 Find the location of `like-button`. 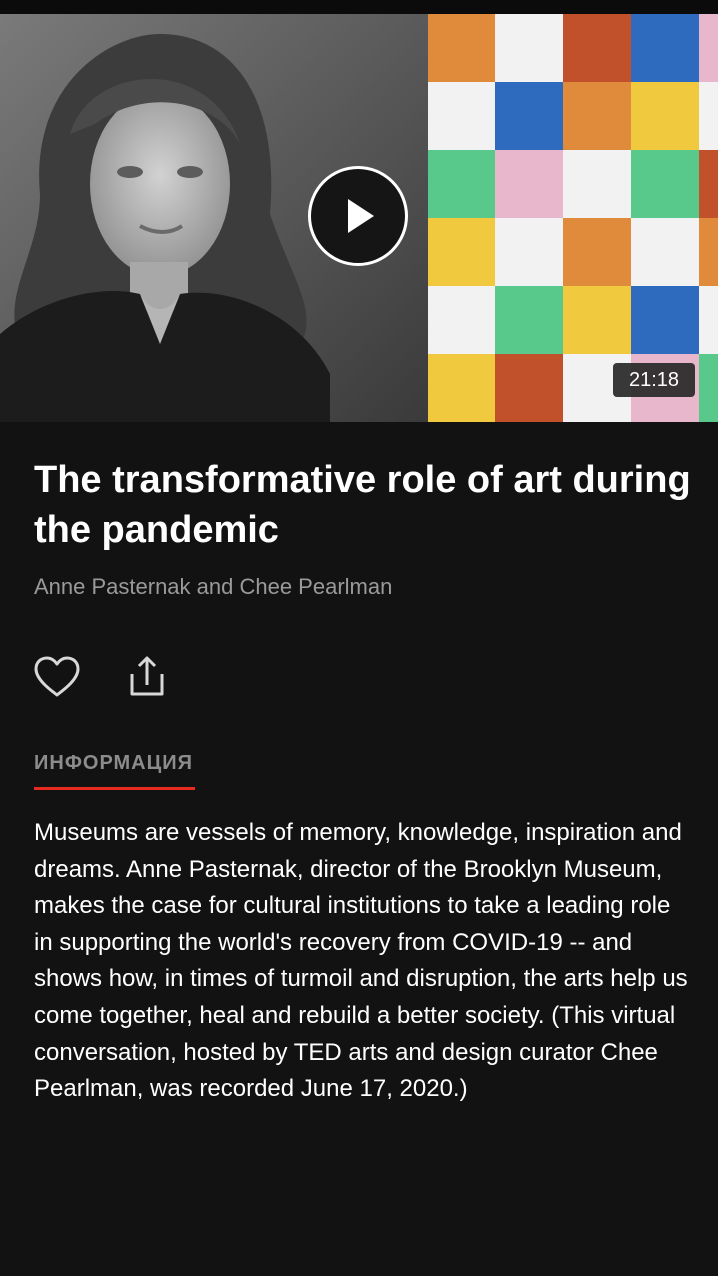

like-button is located at coordinates (57, 677).